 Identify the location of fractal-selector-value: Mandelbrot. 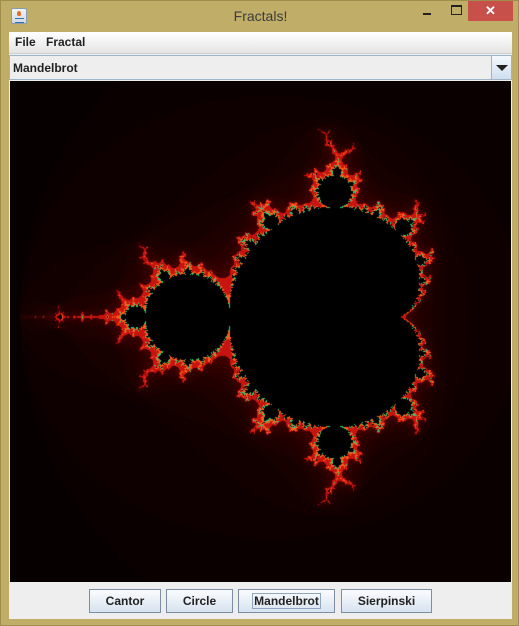
(45, 68).